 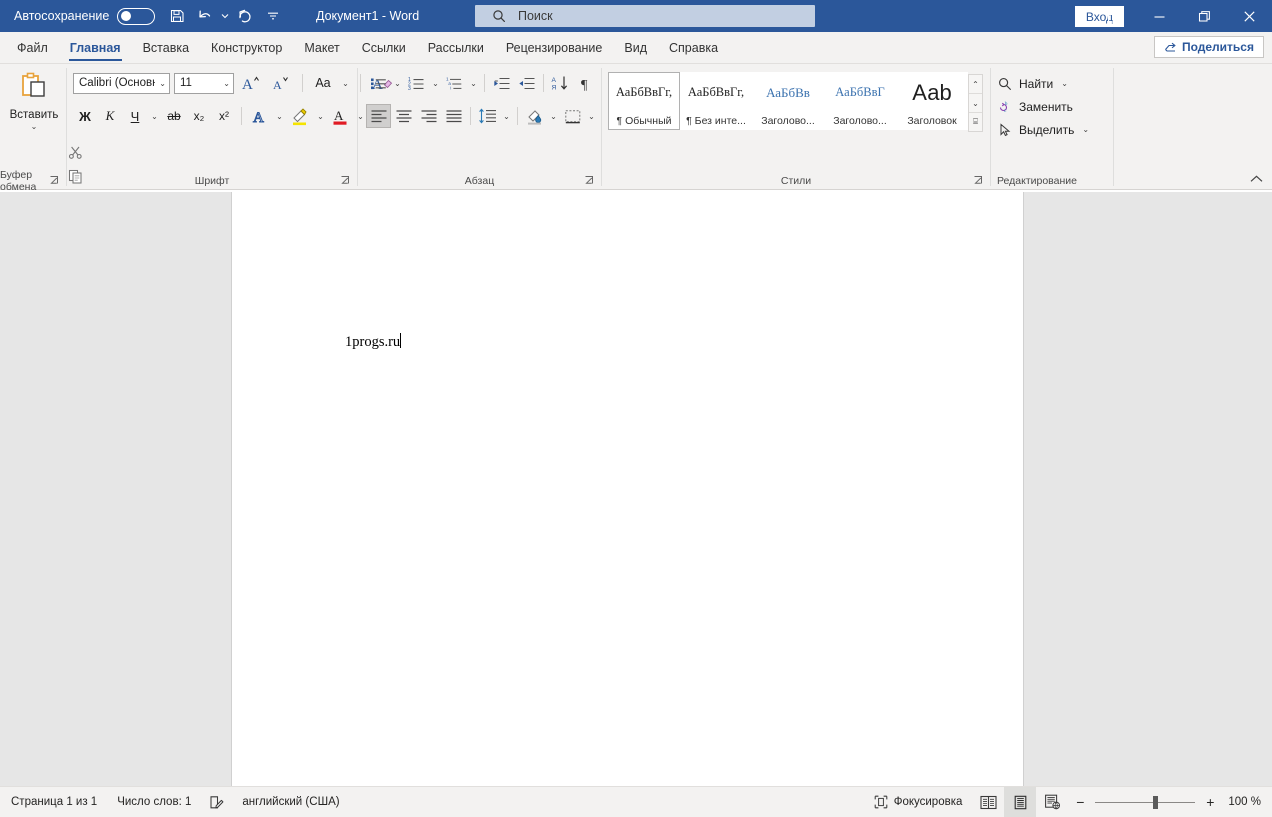 I want to click on change-case-chevron-down-icon: ⌄, so click(x=345, y=83).